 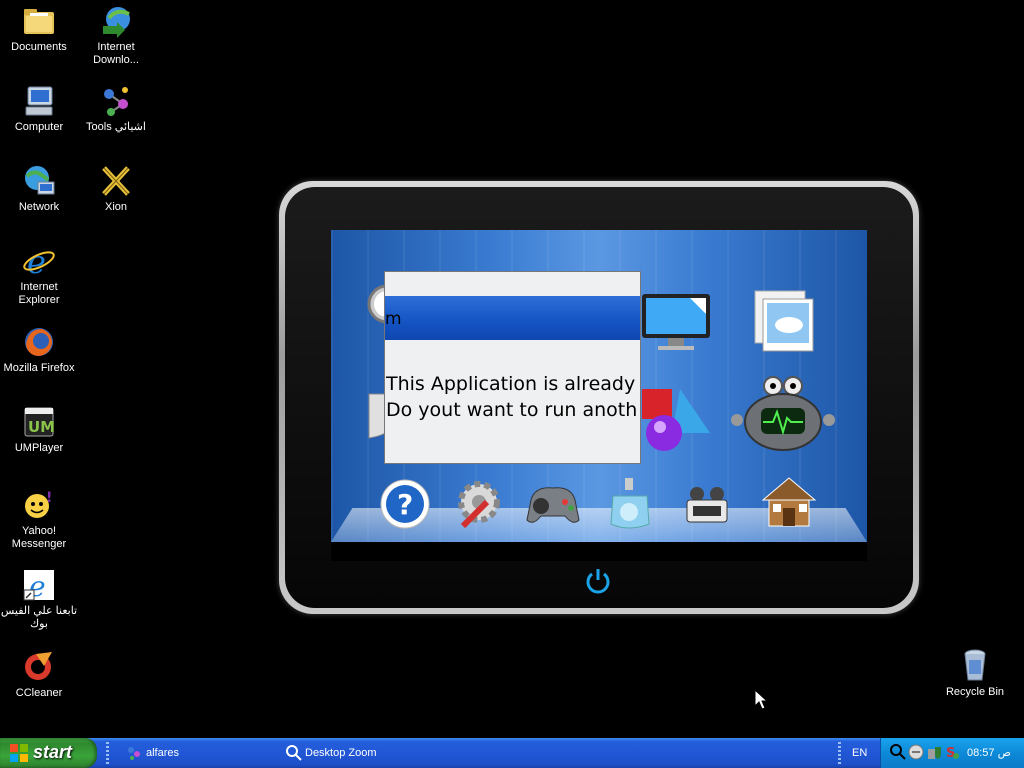 I want to click on language-label: EN, so click(x=860, y=753).